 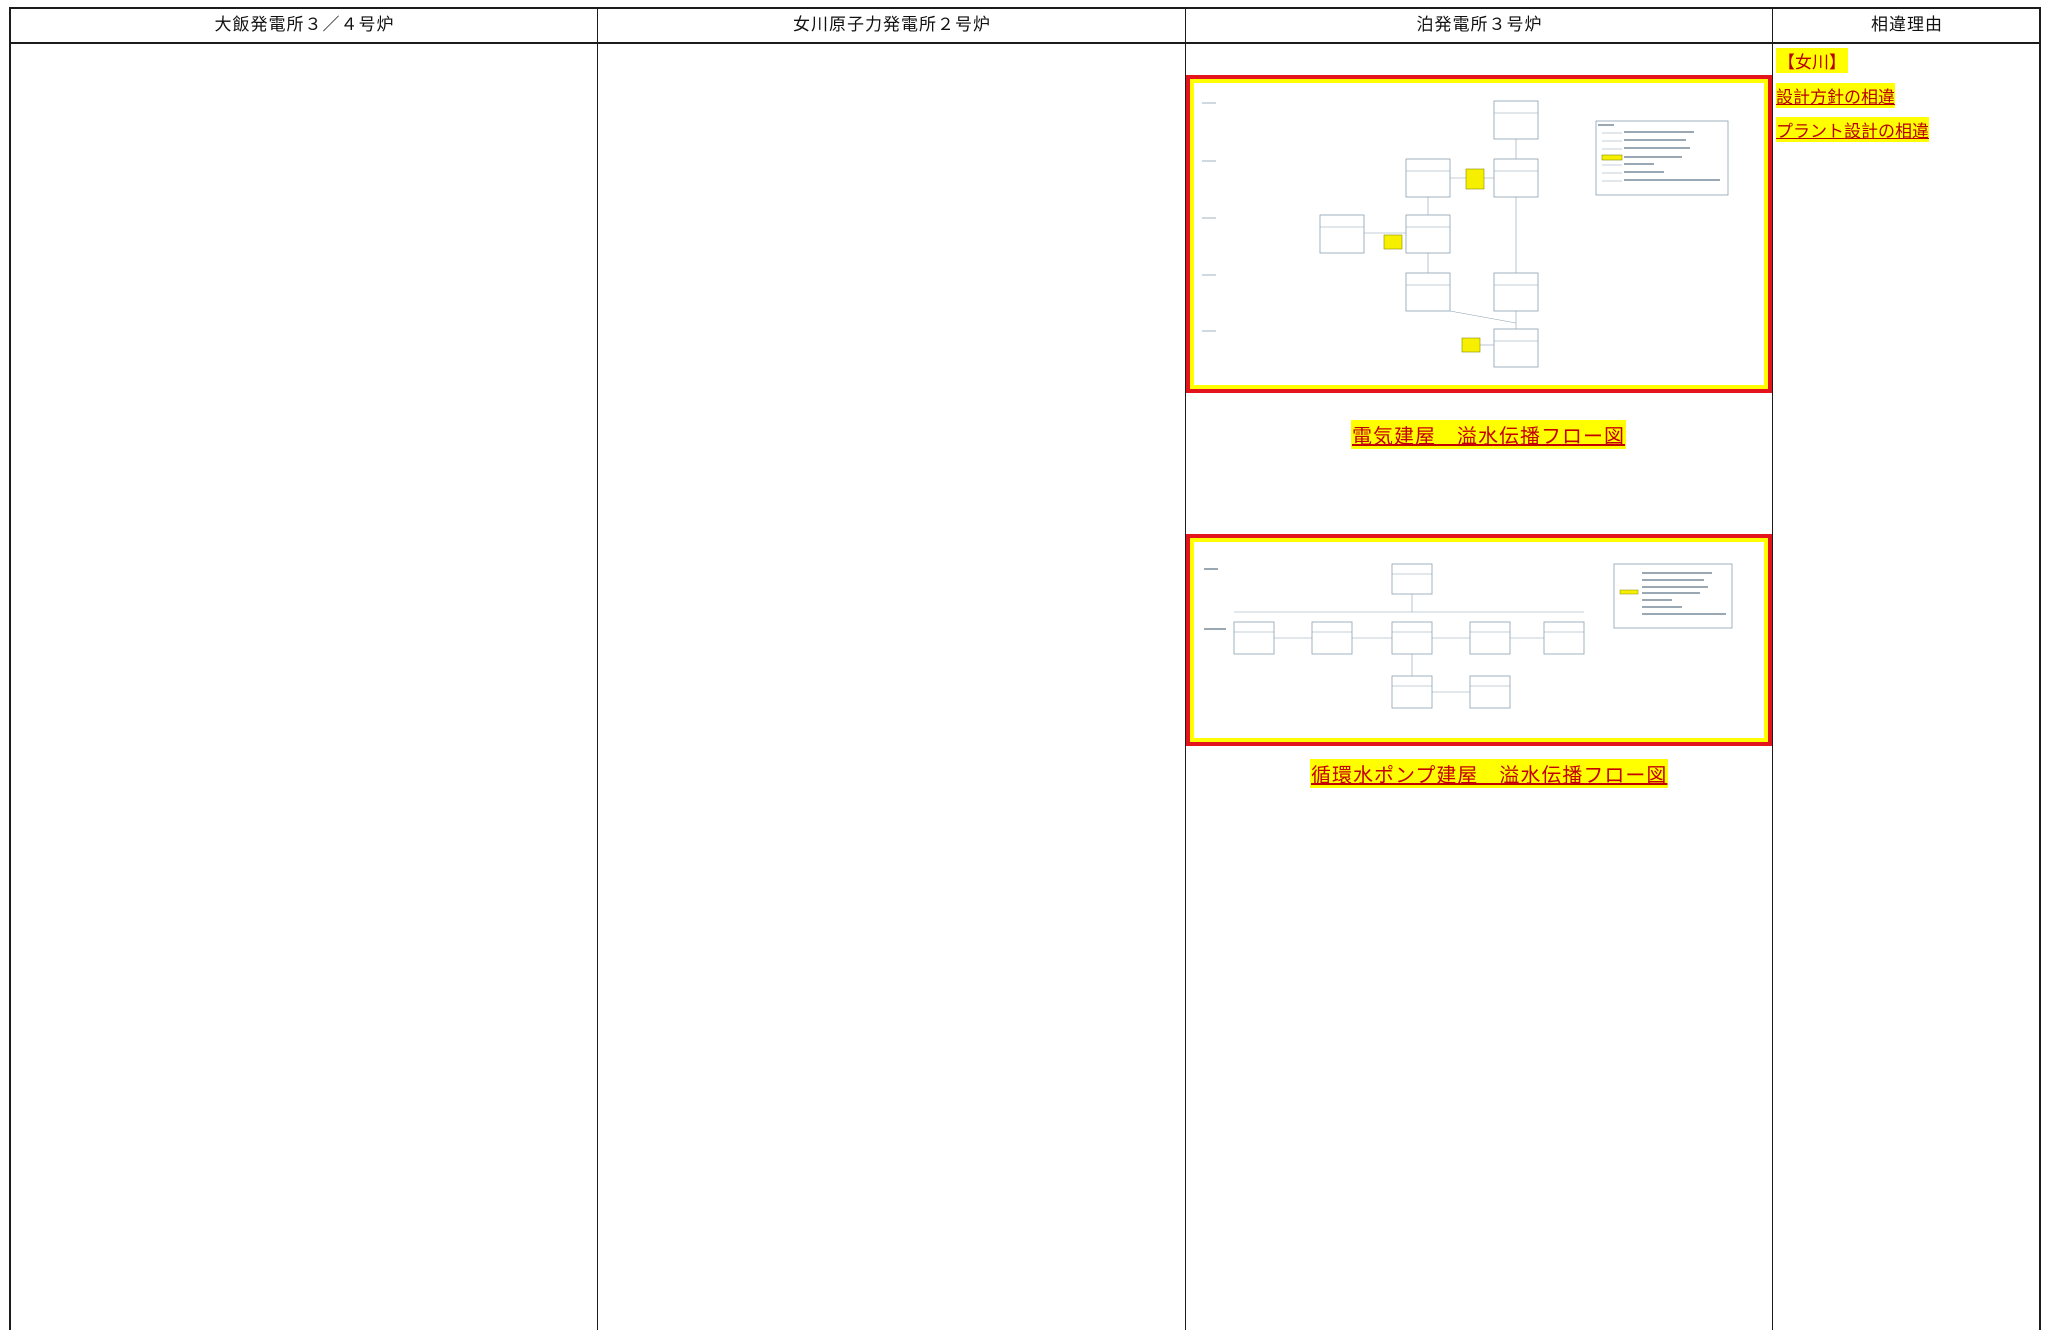 What do you see at coordinates (1025, 26) in the screenshot?
I see `table-header-row: 大飯発電所３／４号炉 女川原子力発電所２号炉 泊発電所３号炉 相違理由` at bounding box center [1025, 26].